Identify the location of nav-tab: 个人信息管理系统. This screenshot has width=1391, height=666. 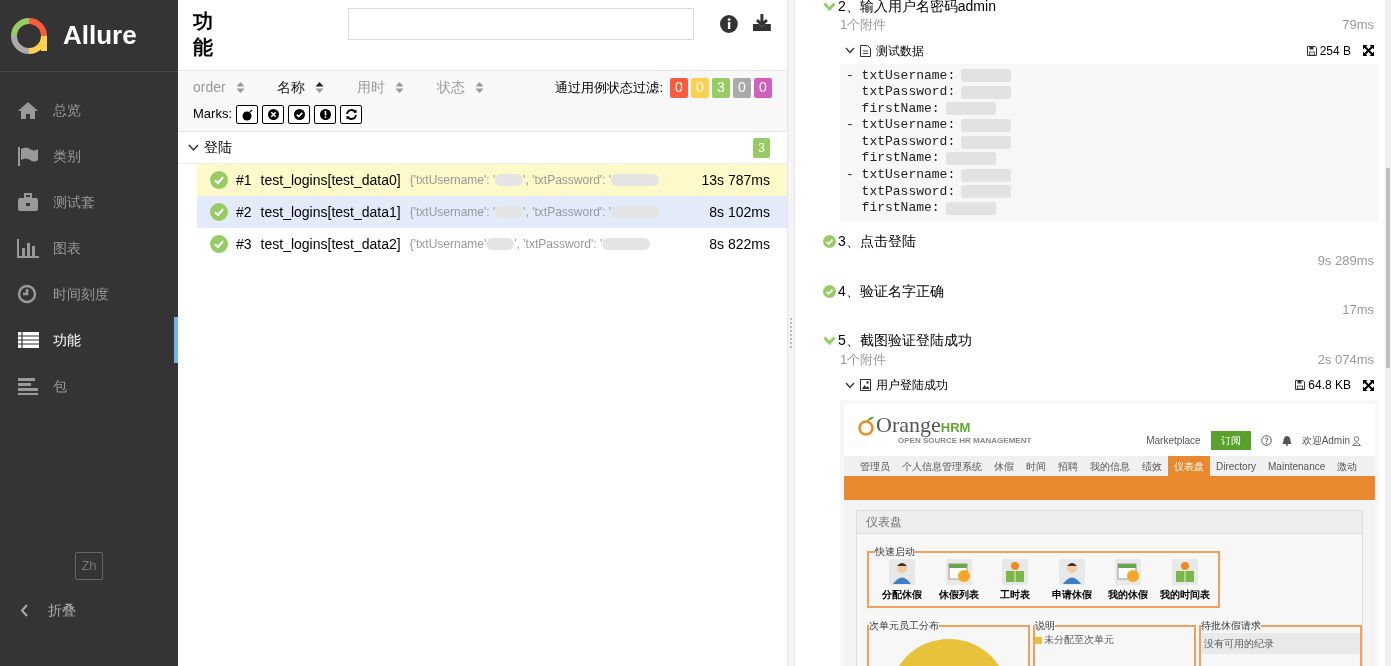
(942, 466).